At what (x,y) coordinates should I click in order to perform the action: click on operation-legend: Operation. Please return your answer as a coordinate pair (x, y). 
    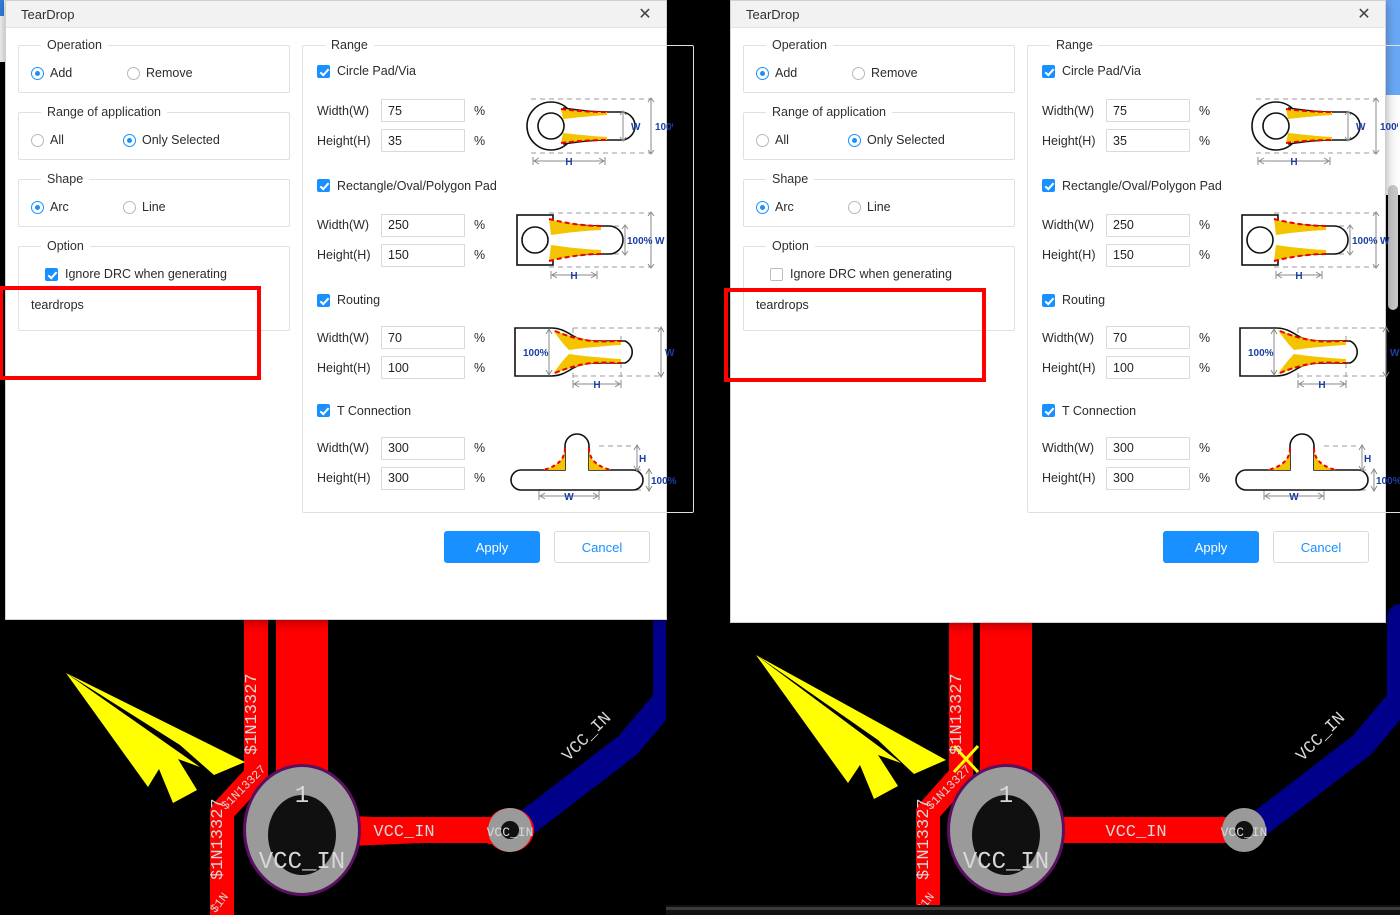
    Looking at the image, I should click on (799, 45).